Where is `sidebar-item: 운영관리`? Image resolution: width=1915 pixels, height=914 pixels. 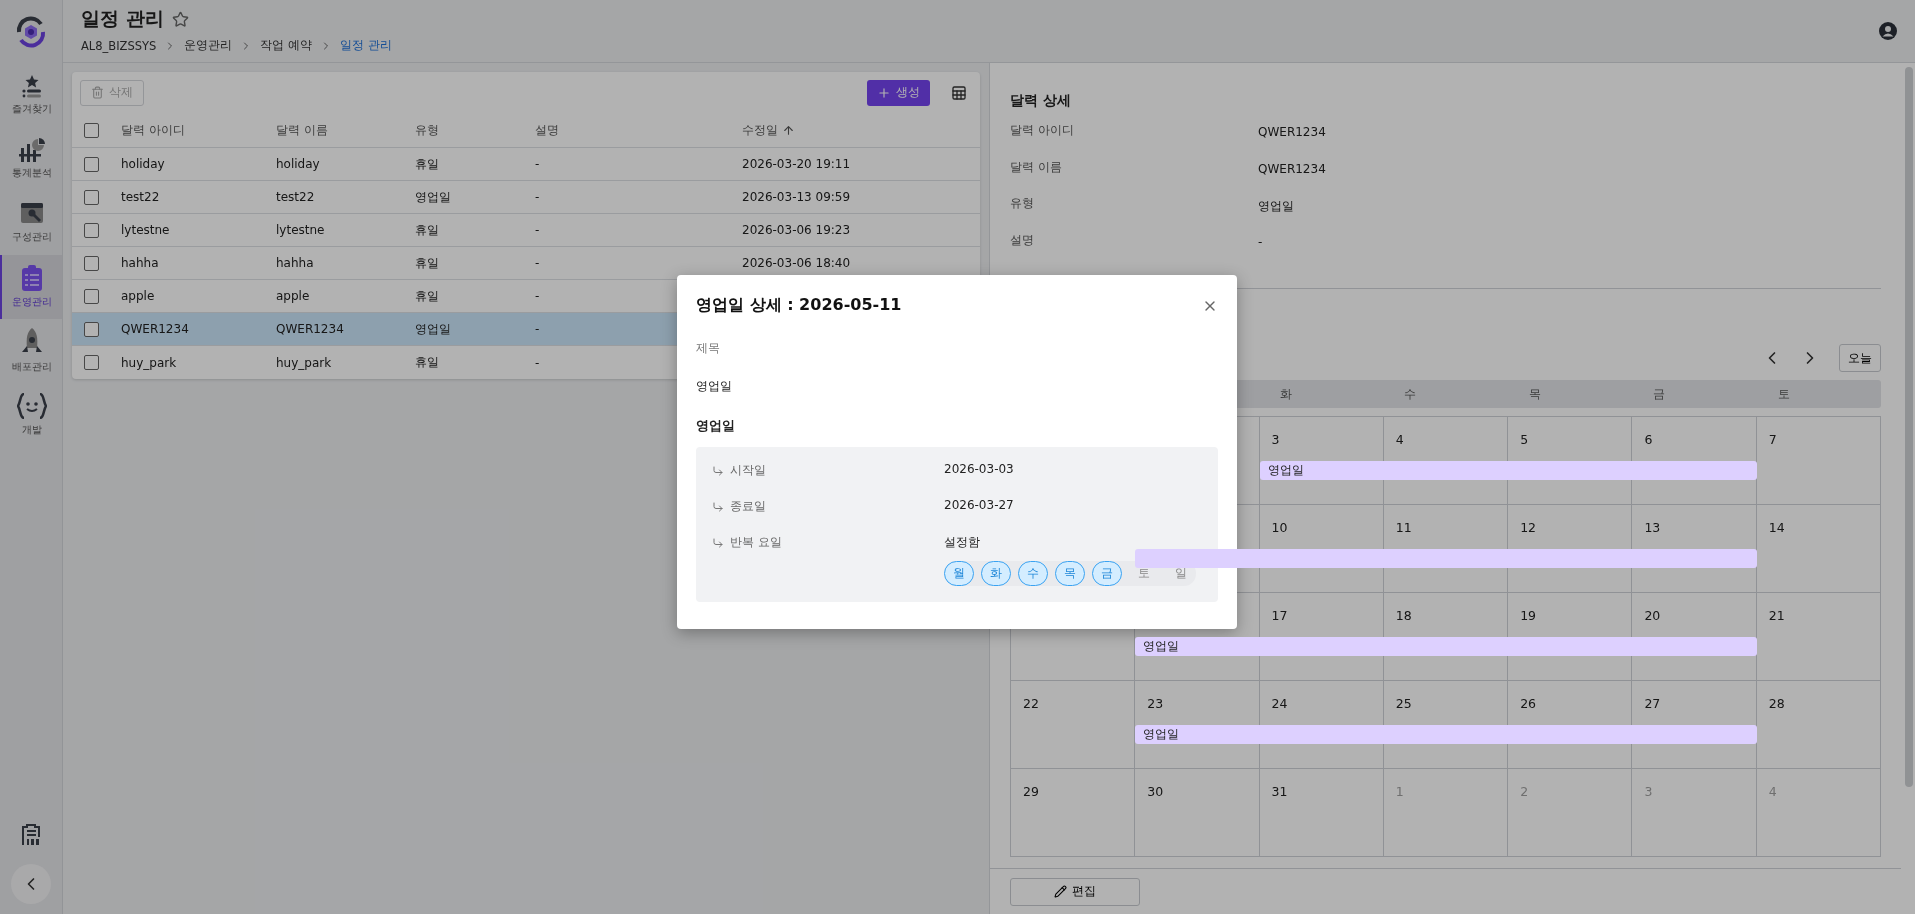
sidebar-item: 운영관리 is located at coordinates (31, 287).